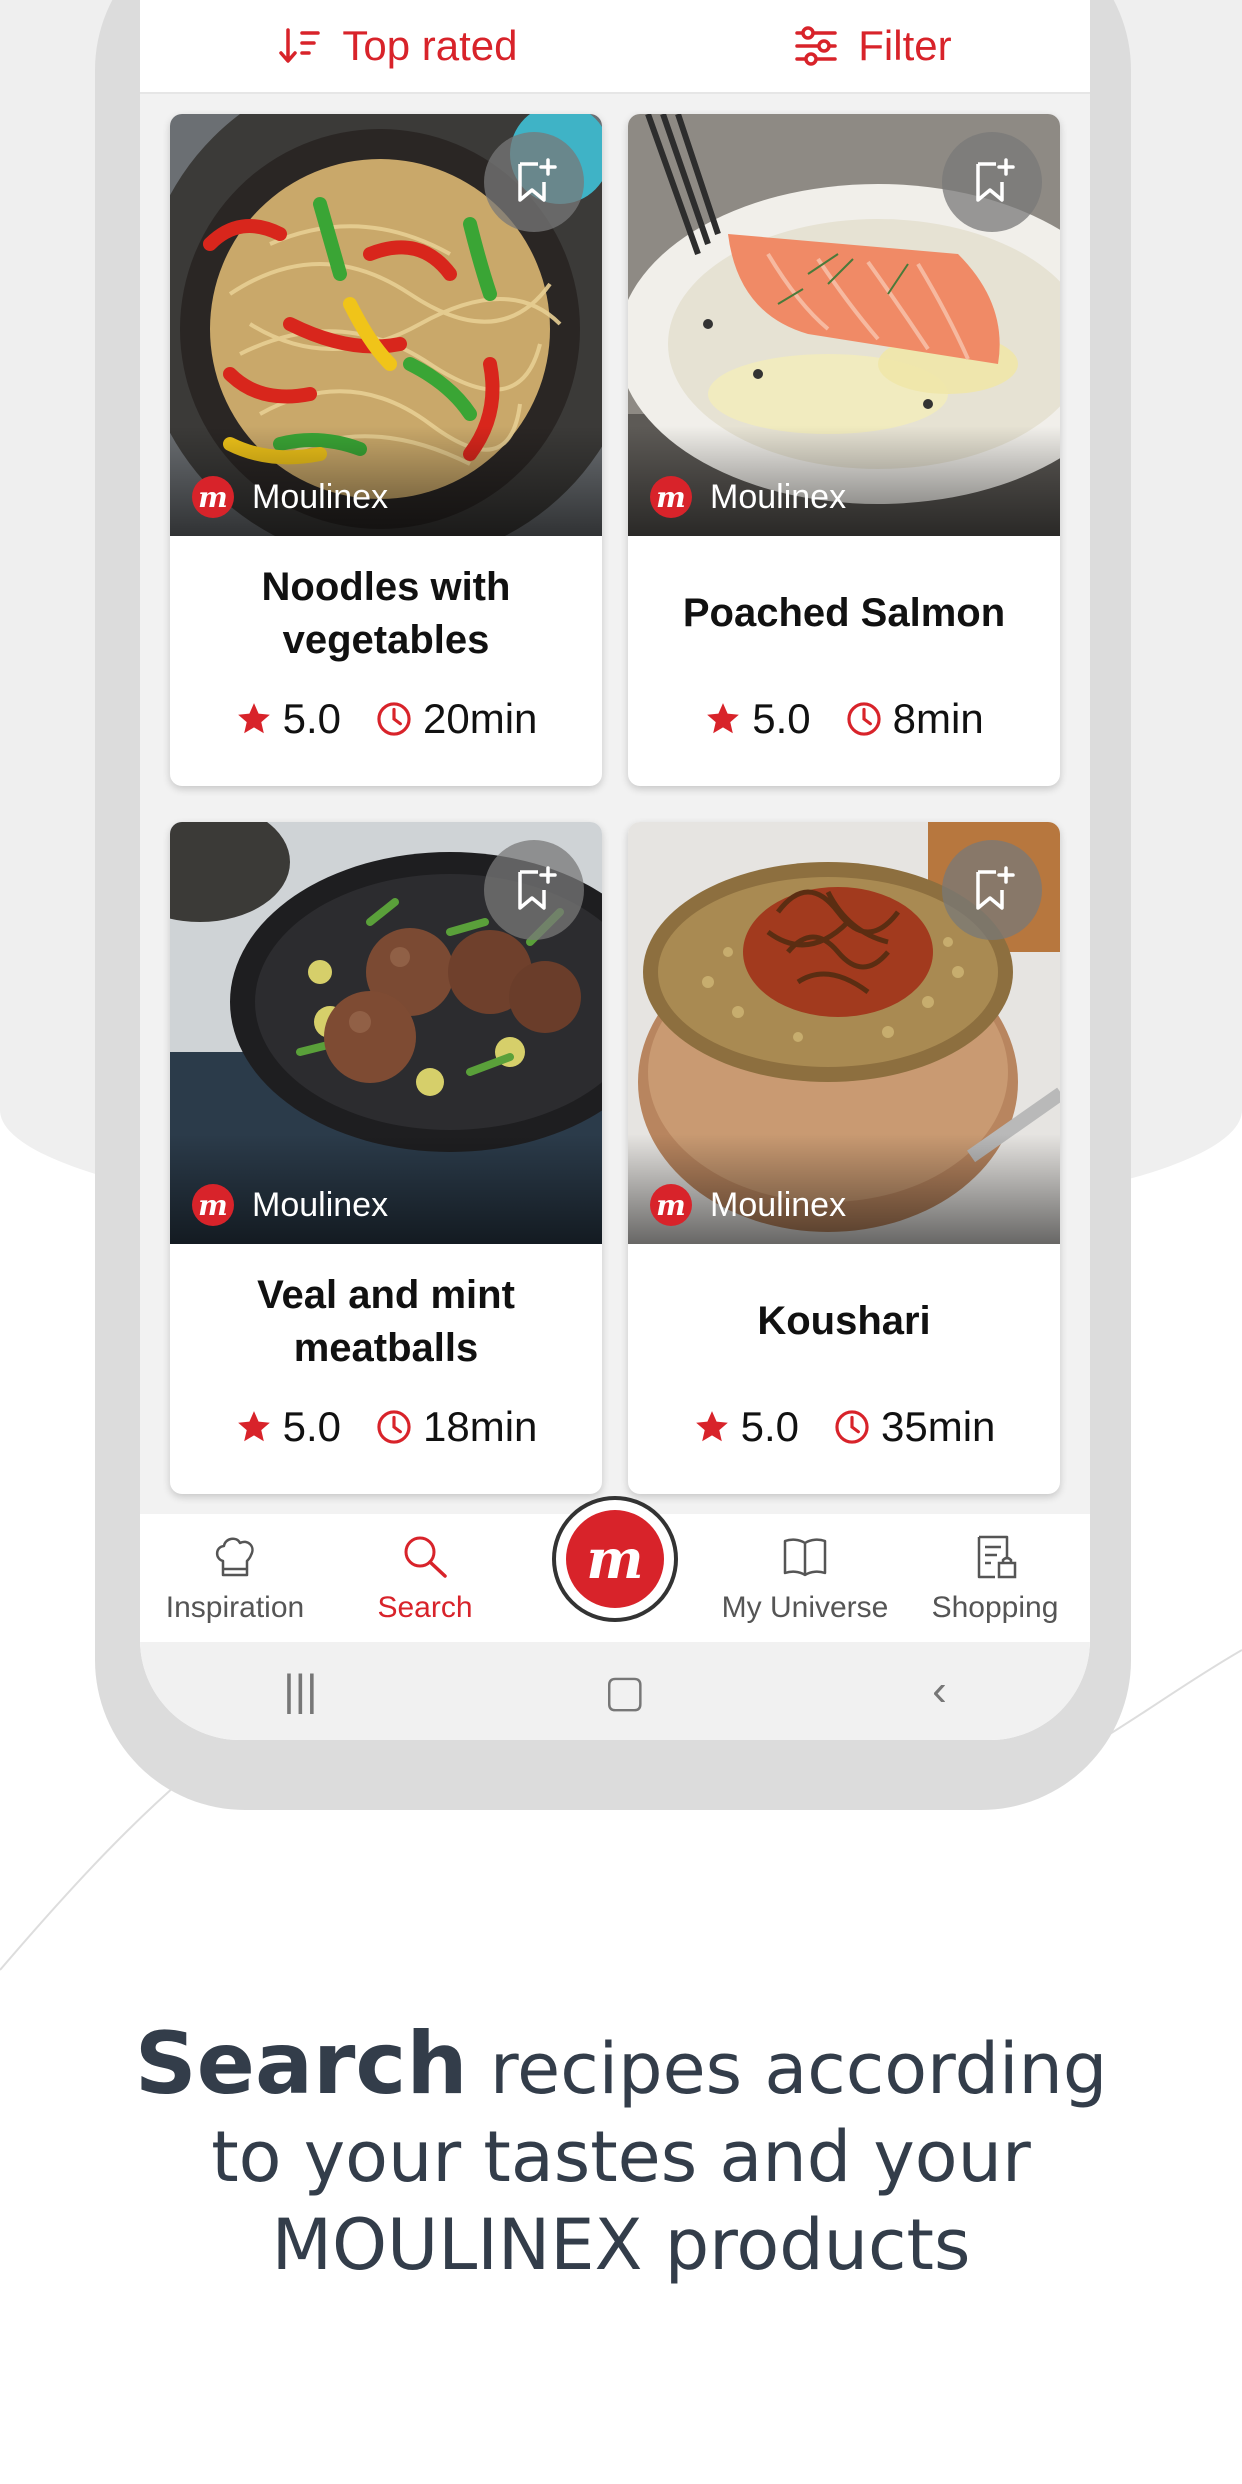  Describe the element at coordinates (844, 719) in the screenshot. I see `recipe-meta: 5.0 8min` at that location.